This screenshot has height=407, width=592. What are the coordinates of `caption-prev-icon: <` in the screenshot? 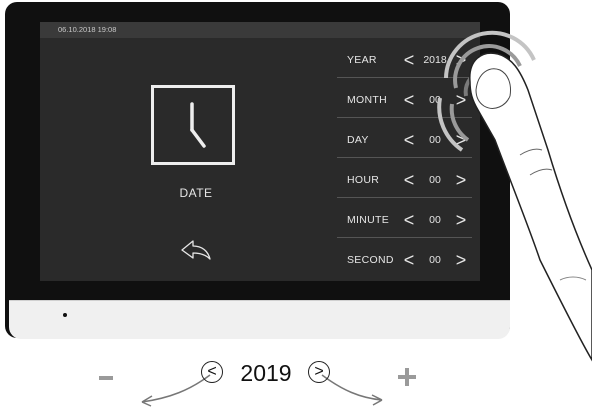 It's located at (212, 372).